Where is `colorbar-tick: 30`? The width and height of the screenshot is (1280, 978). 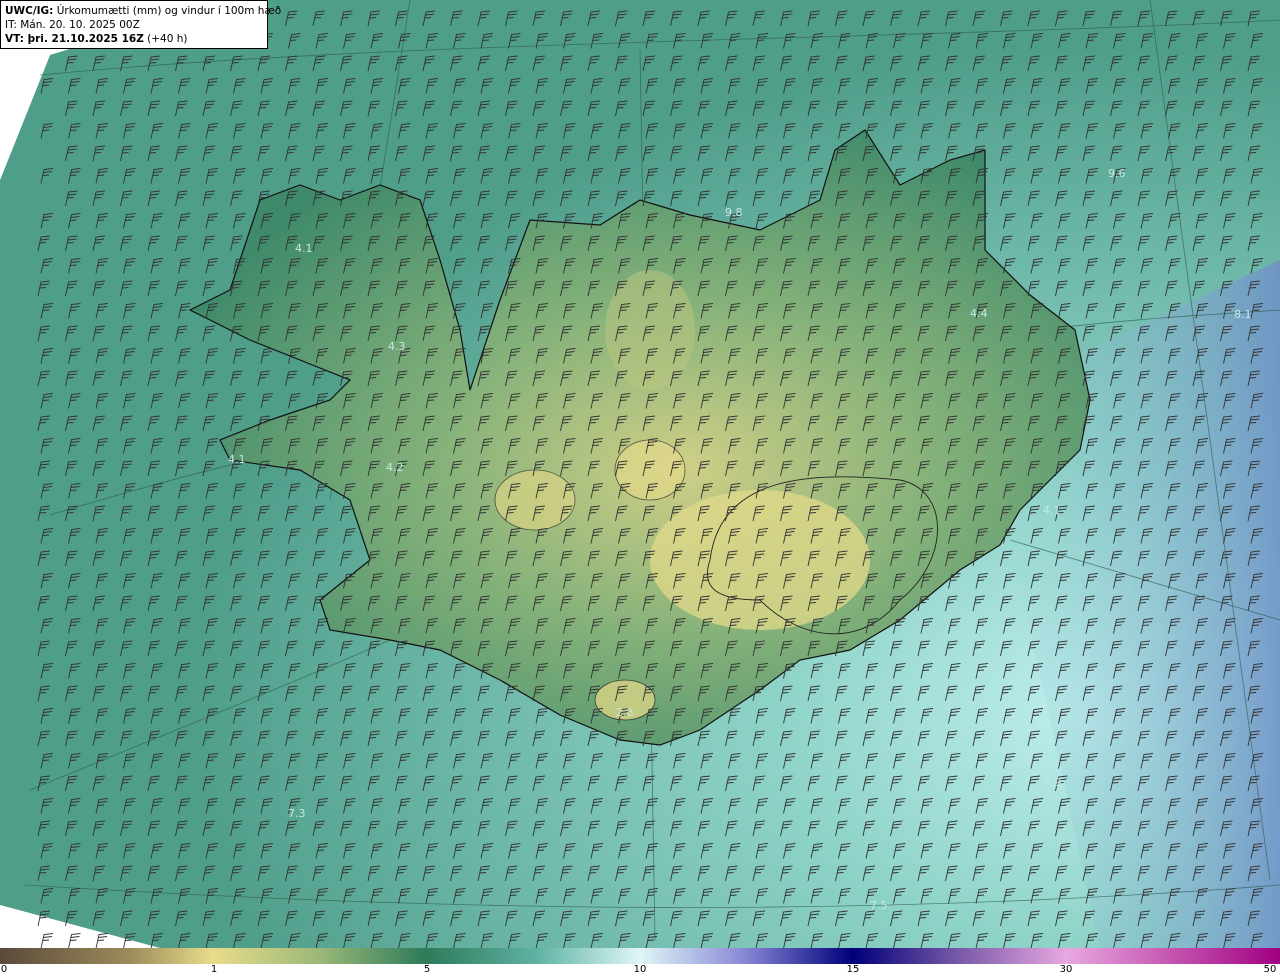
colorbar-tick: 30 is located at coordinates (1066, 969).